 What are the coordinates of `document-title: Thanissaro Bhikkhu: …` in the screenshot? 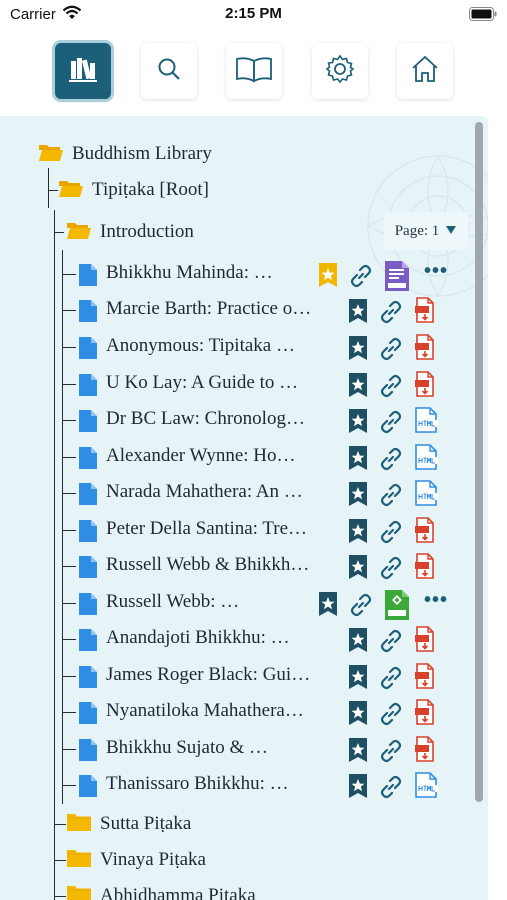 It's located at (225, 784).